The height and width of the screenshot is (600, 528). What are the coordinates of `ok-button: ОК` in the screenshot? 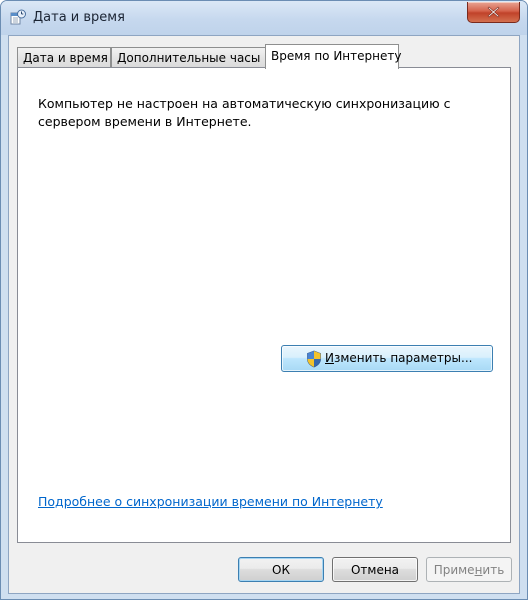 It's located at (281, 569).